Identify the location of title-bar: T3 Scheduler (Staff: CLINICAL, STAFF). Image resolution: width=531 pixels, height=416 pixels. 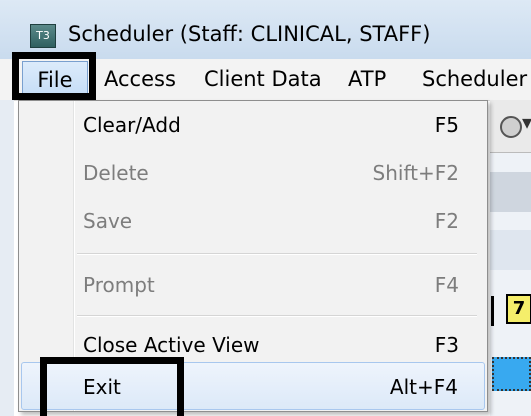
(265, 29).